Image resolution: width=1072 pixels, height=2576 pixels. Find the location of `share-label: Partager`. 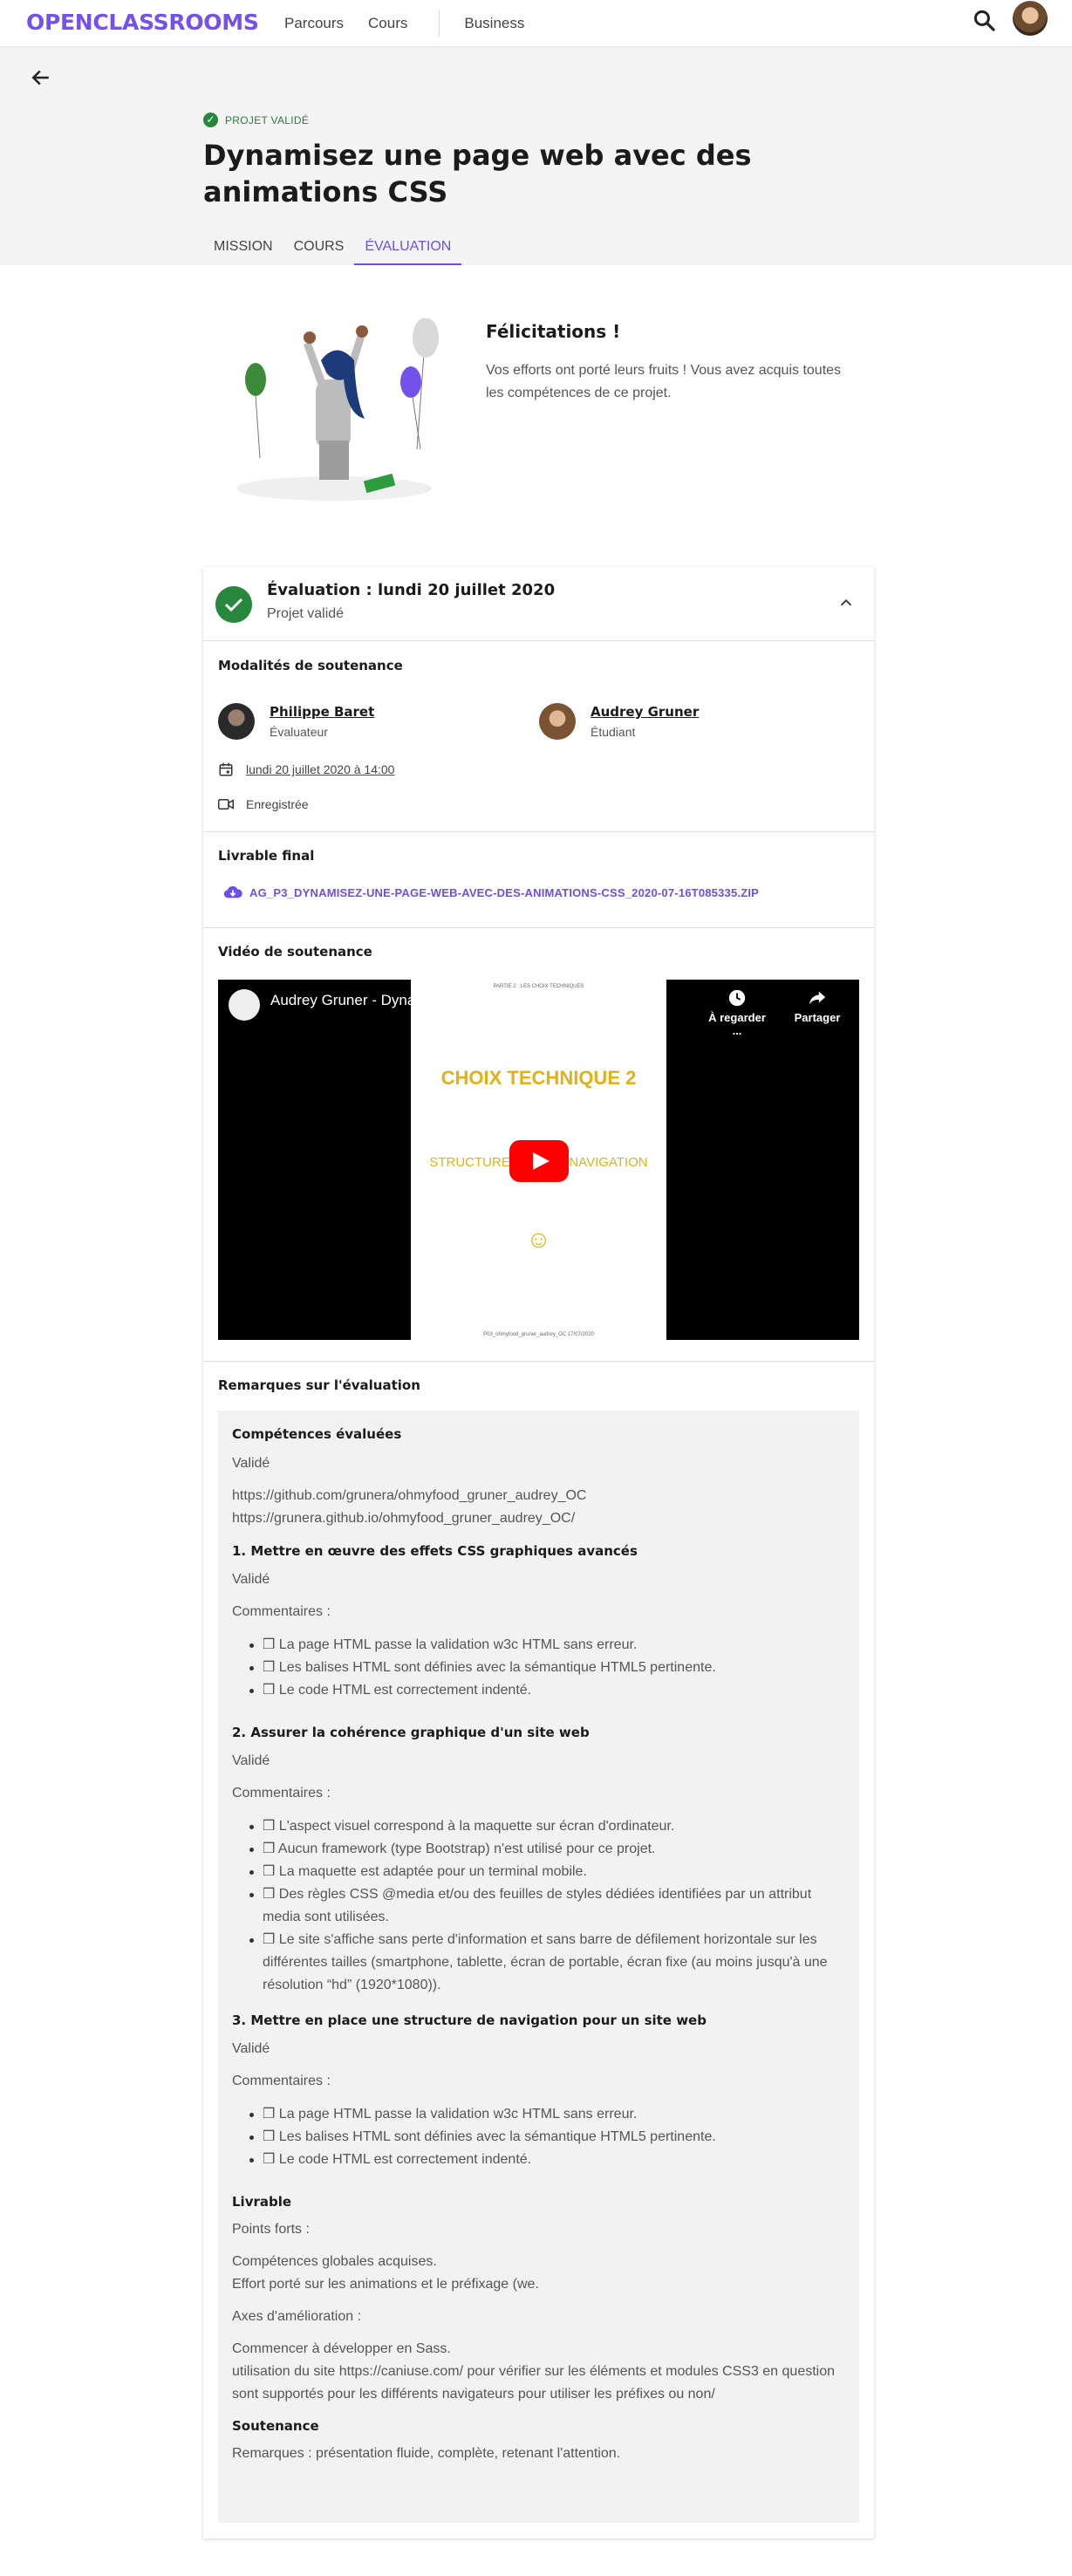

share-label: Partager is located at coordinates (817, 1017).